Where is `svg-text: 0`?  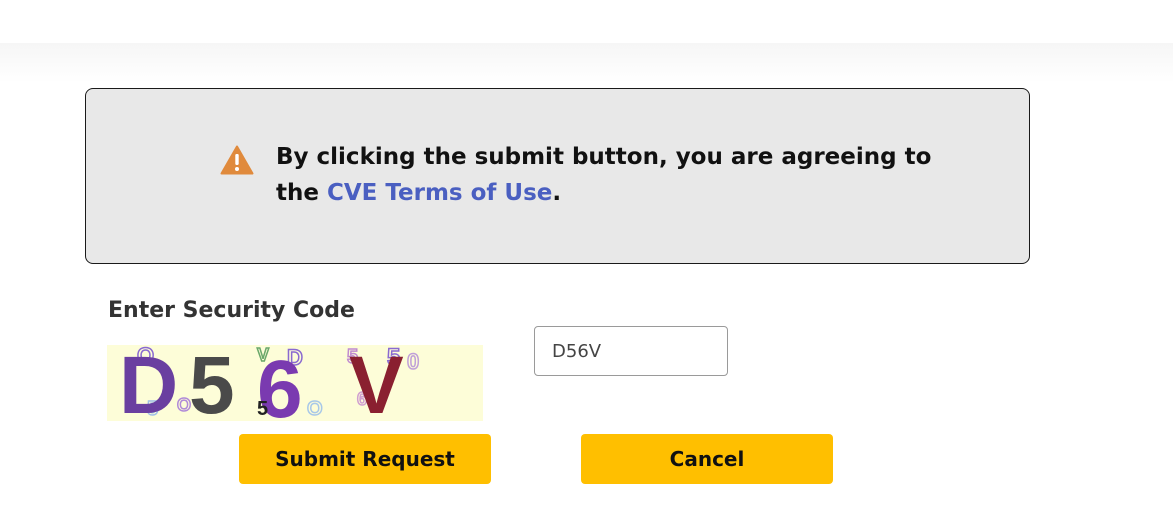 svg-text: 0 is located at coordinates (413, 361).